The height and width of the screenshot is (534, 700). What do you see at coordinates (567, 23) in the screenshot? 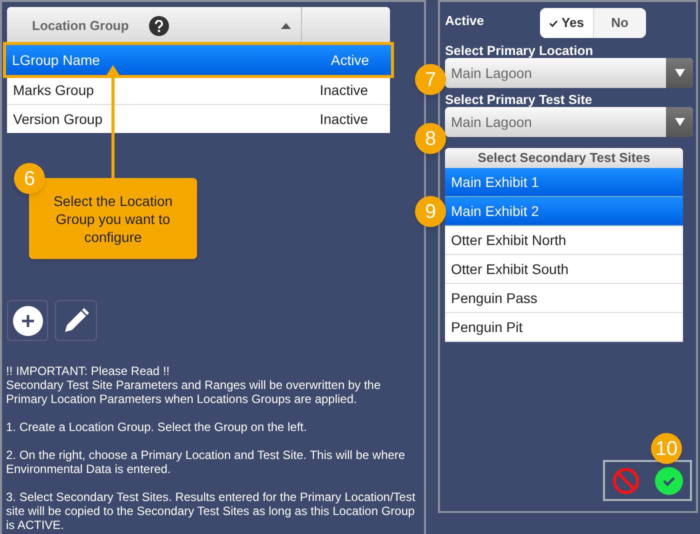
I see `toggle-option: Yes` at bounding box center [567, 23].